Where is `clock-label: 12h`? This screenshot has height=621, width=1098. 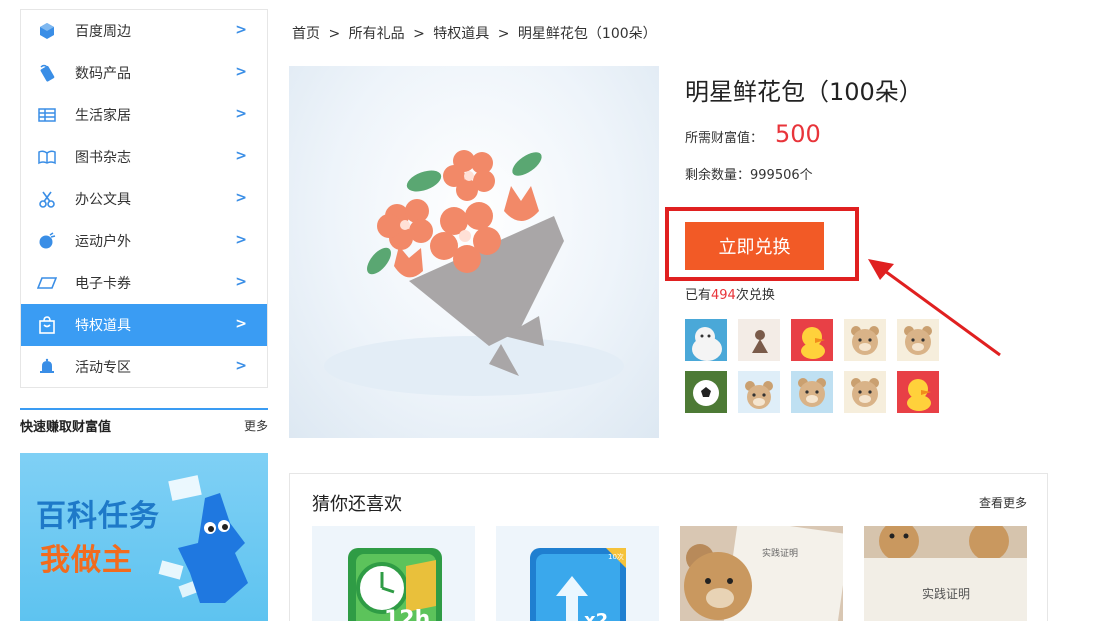 clock-label: 12h is located at coordinates (407, 614).